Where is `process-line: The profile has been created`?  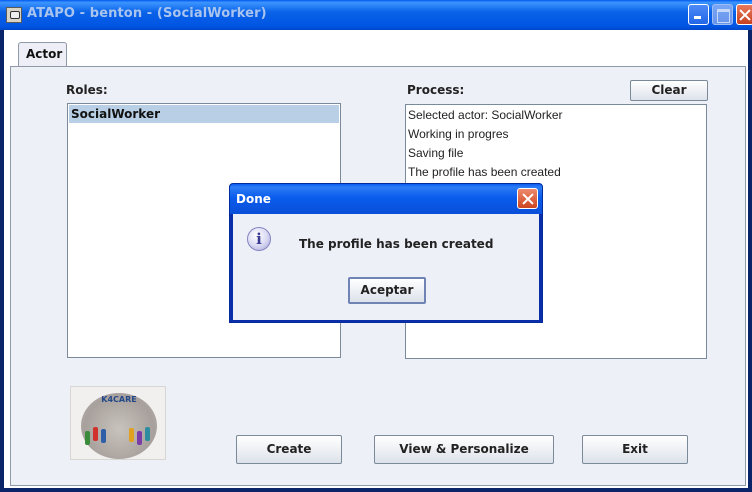
process-line: The profile has been created is located at coordinates (484, 172).